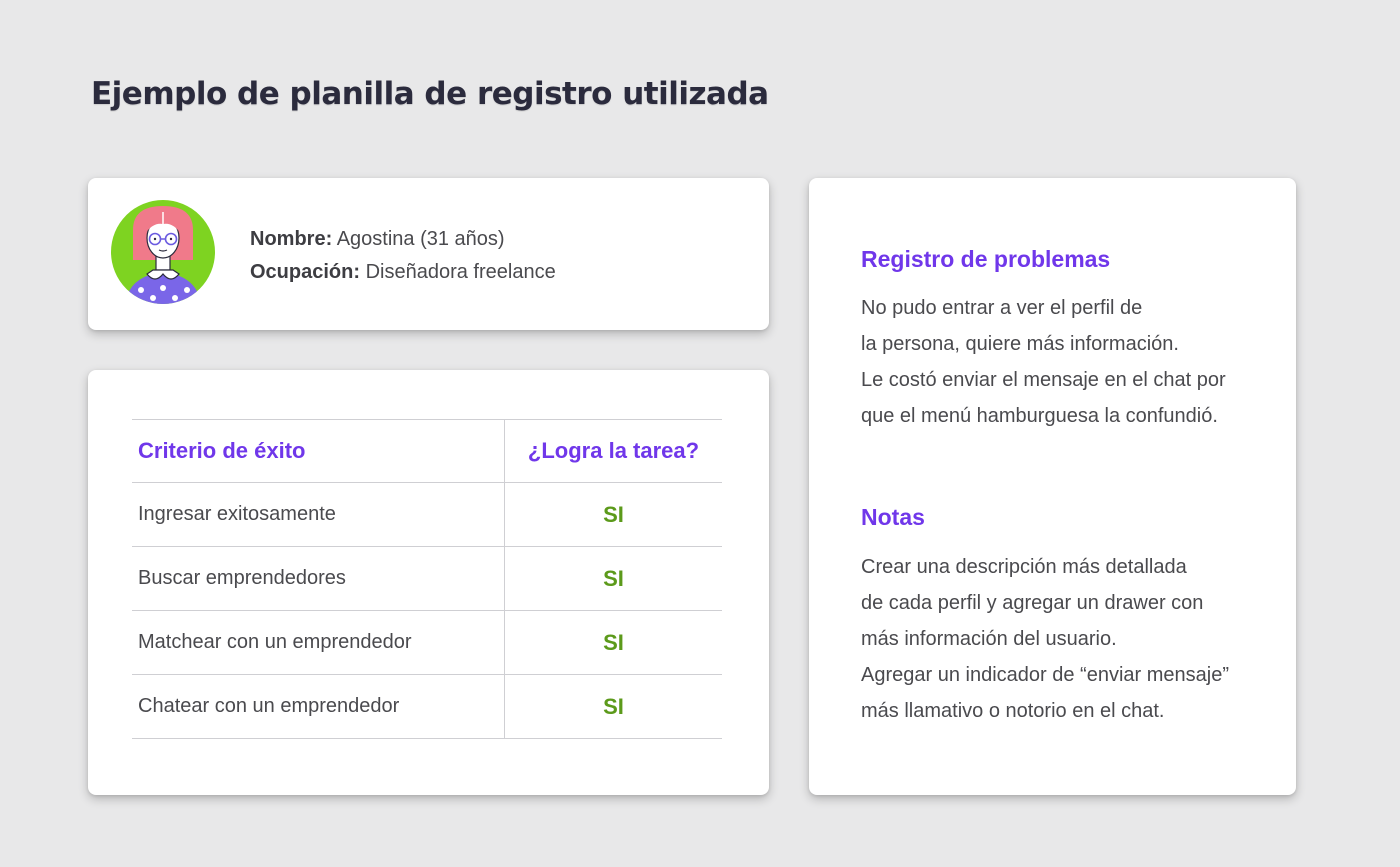 Image resolution: width=1400 pixels, height=867 pixels. Describe the element at coordinates (318, 642) in the screenshot. I see `task-cell: Matchear con un emprendedor` at that location.